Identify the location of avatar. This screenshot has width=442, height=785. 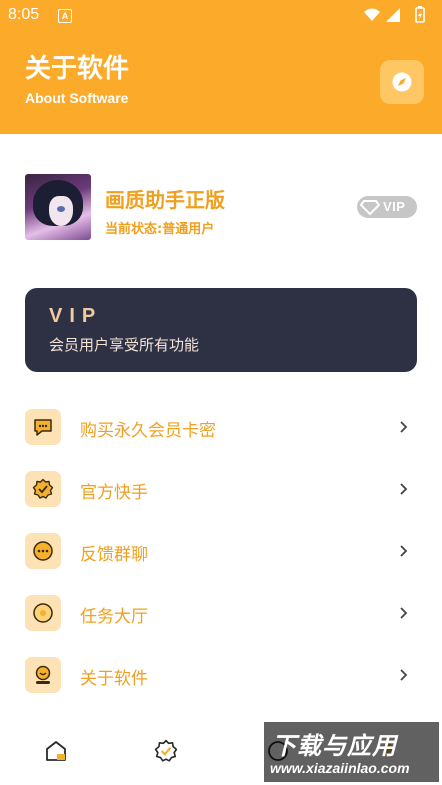
(58, 207).